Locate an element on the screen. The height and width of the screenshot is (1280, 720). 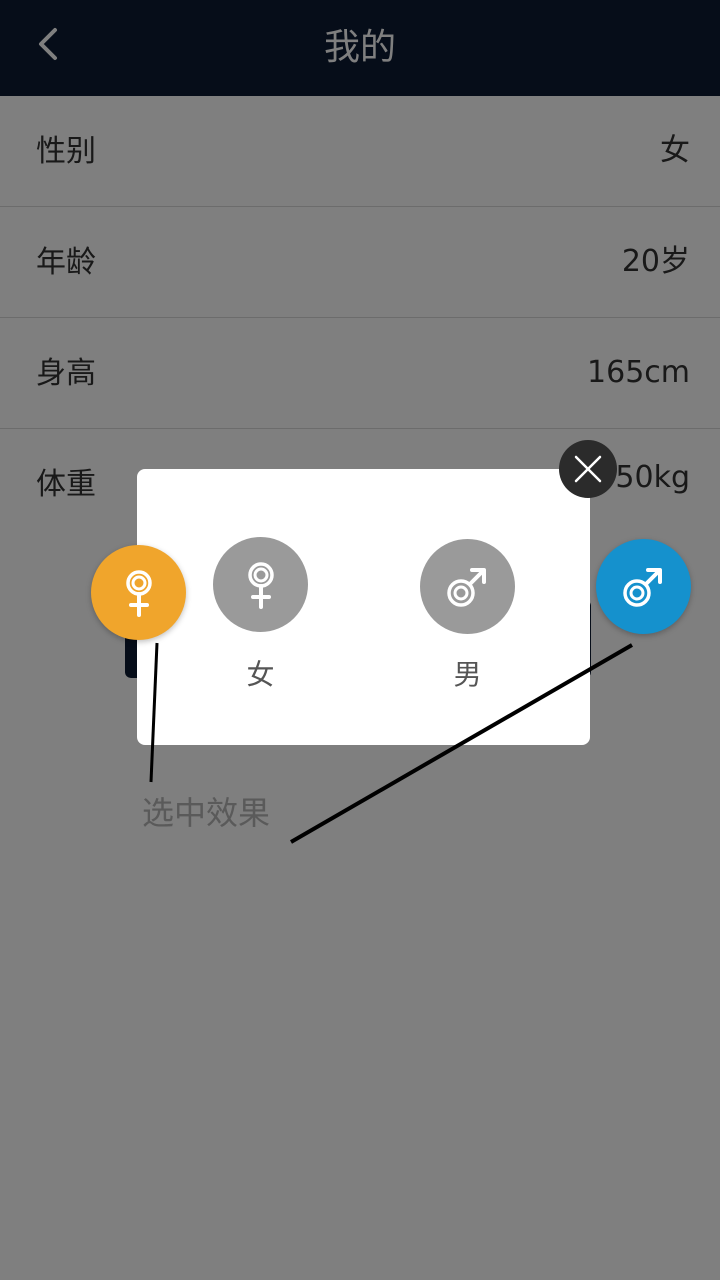
male-selected-preview is located at coordinates (643, 586).